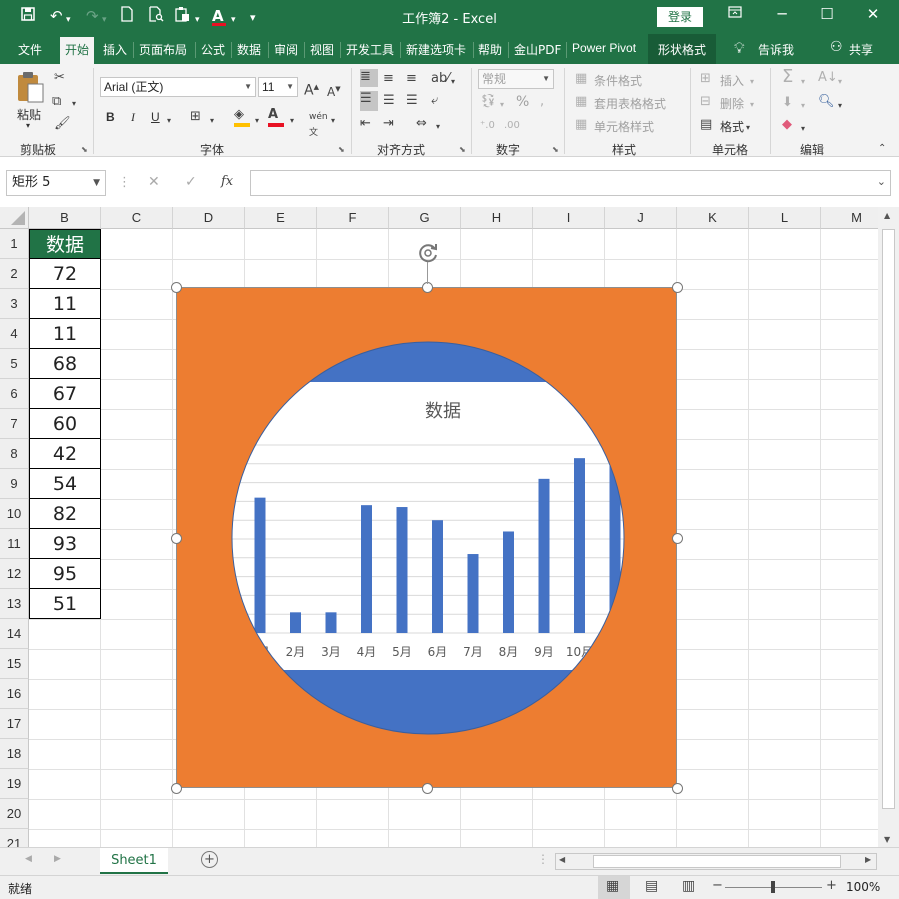 The width and height of the screenshot is (899, 899). I want to click on format-painter-icon: 🖌︎, so click(62, 124).